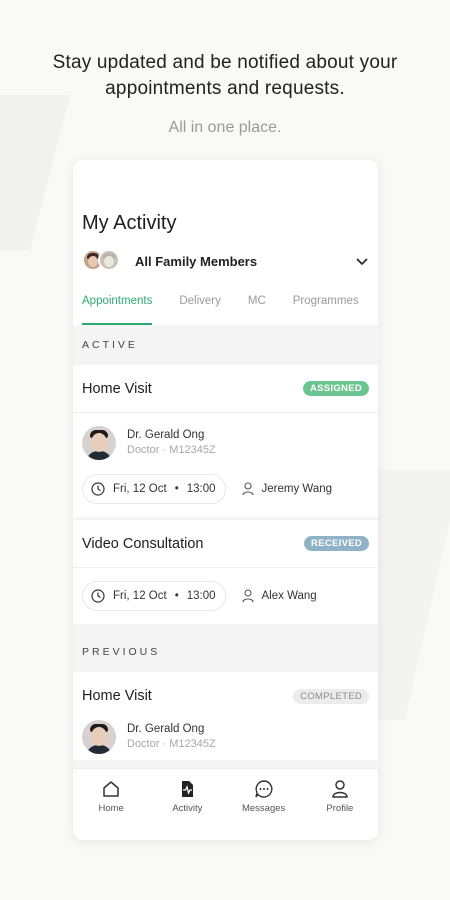  What do you see at coordinates (225, 544) in the screenshot?
I see `card-header: Video Consultation RECEIVED` at bounding box center [225, 544].